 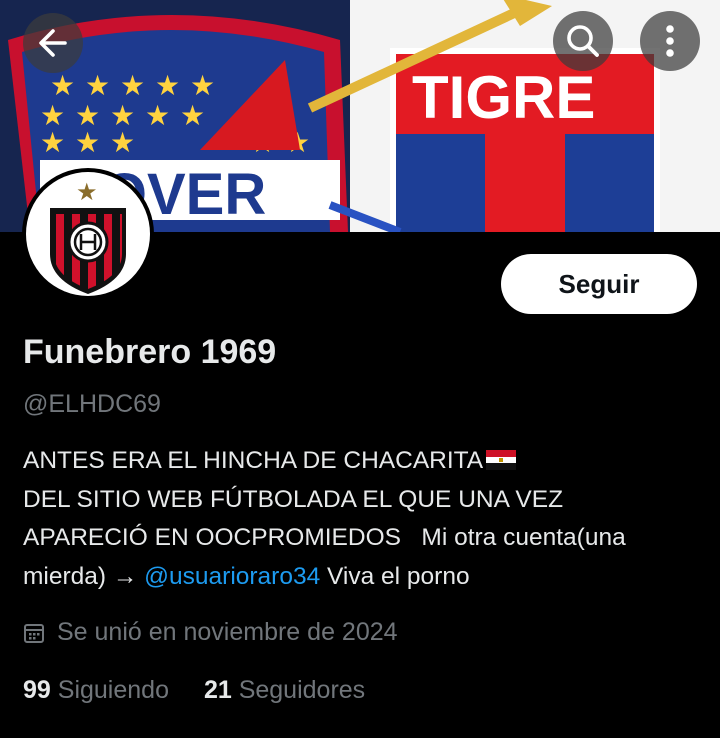 What do you see at coordinates (217, 690) in the screenshot?
I see `followers-count: 21` at bounding box center [217, 690].